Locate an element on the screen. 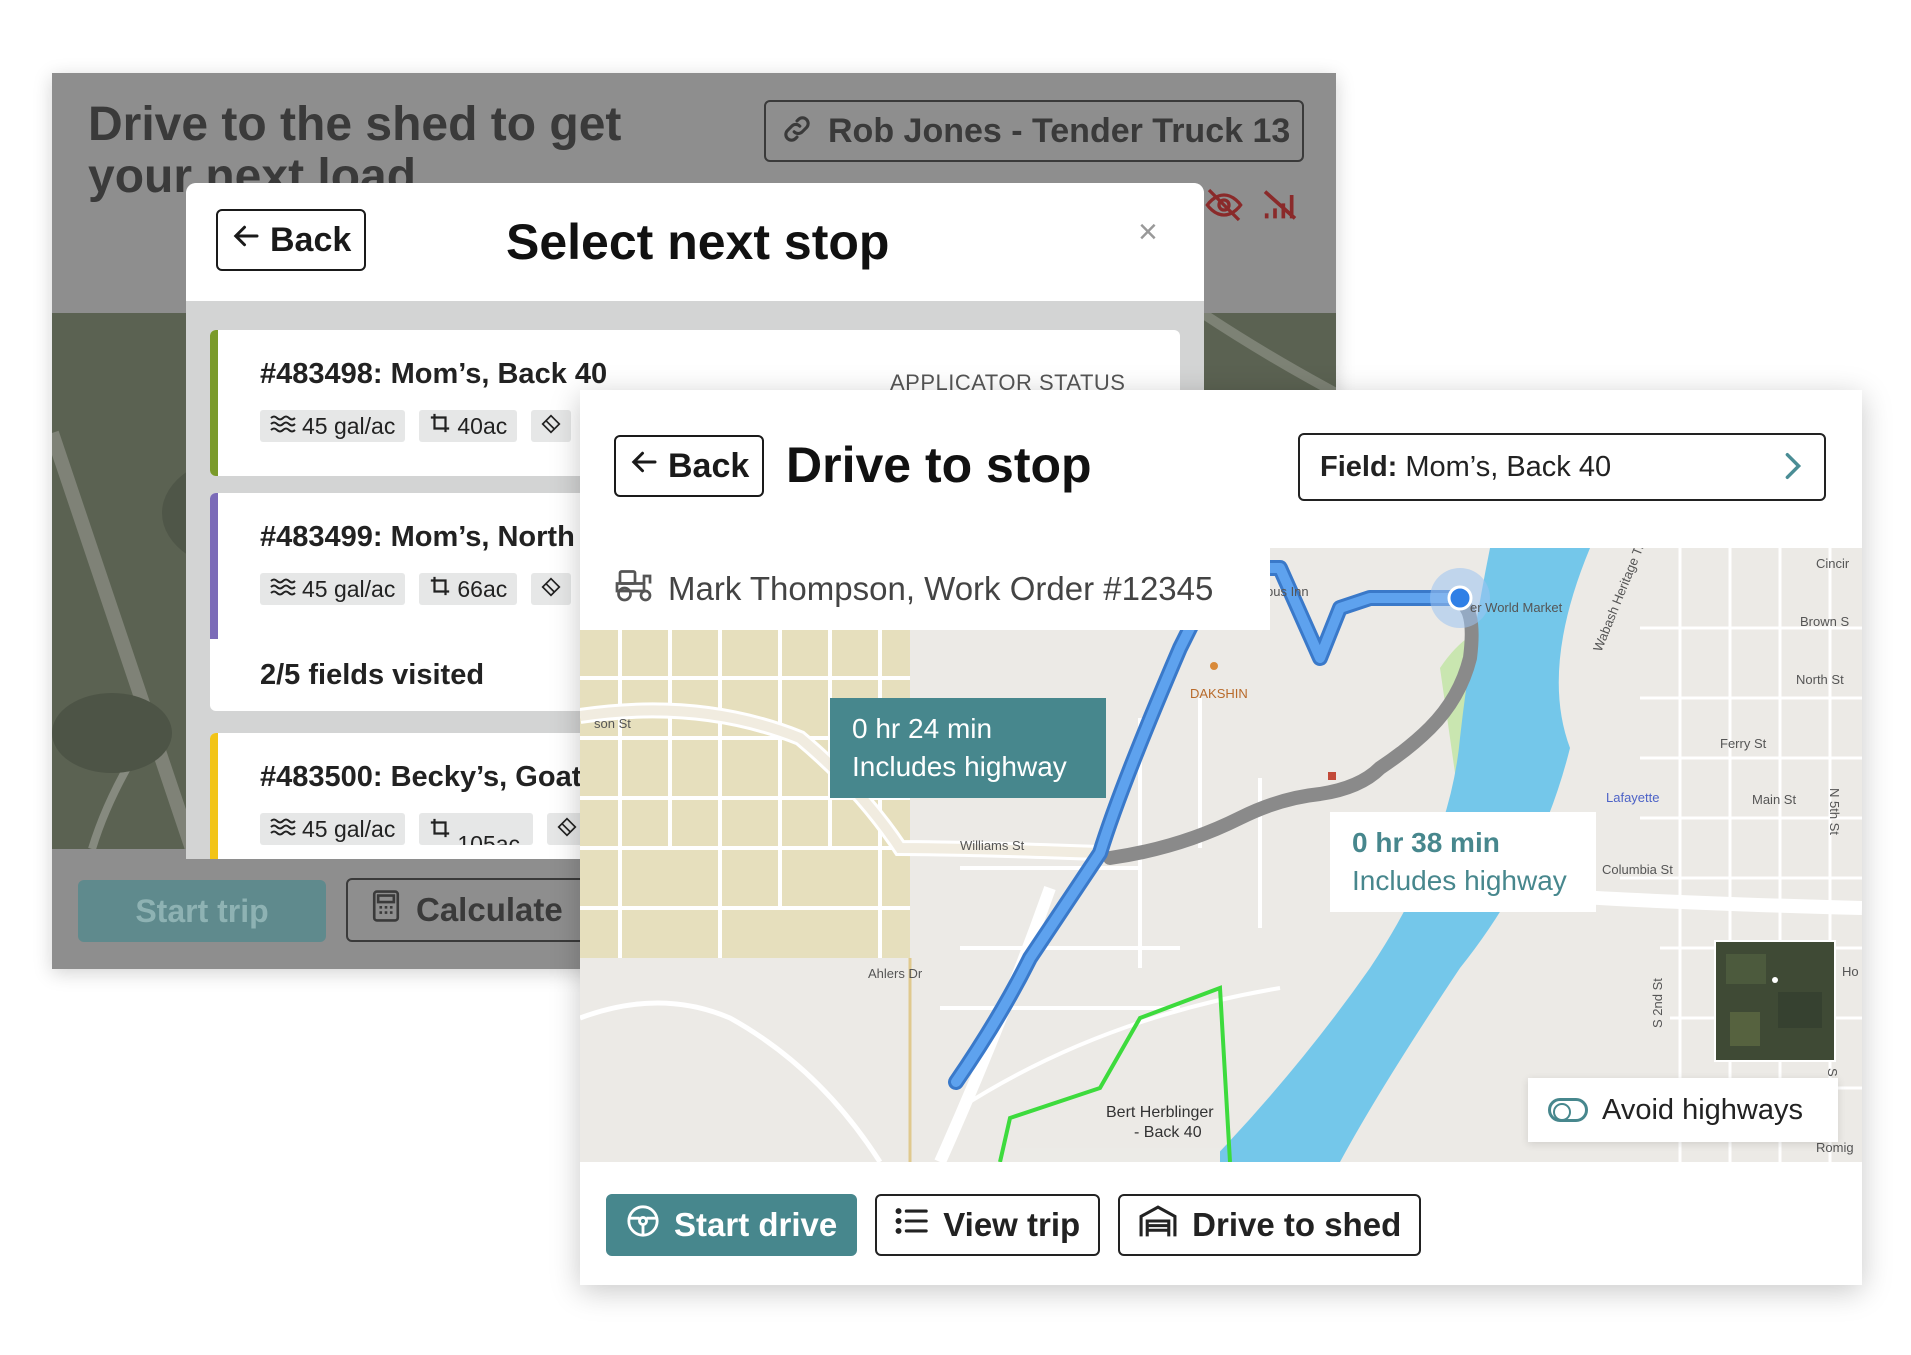 The height and width of the screenshot is (1355, 1911). stop-title: #483499: Mom’s, North is located at coordinates (417, 537).